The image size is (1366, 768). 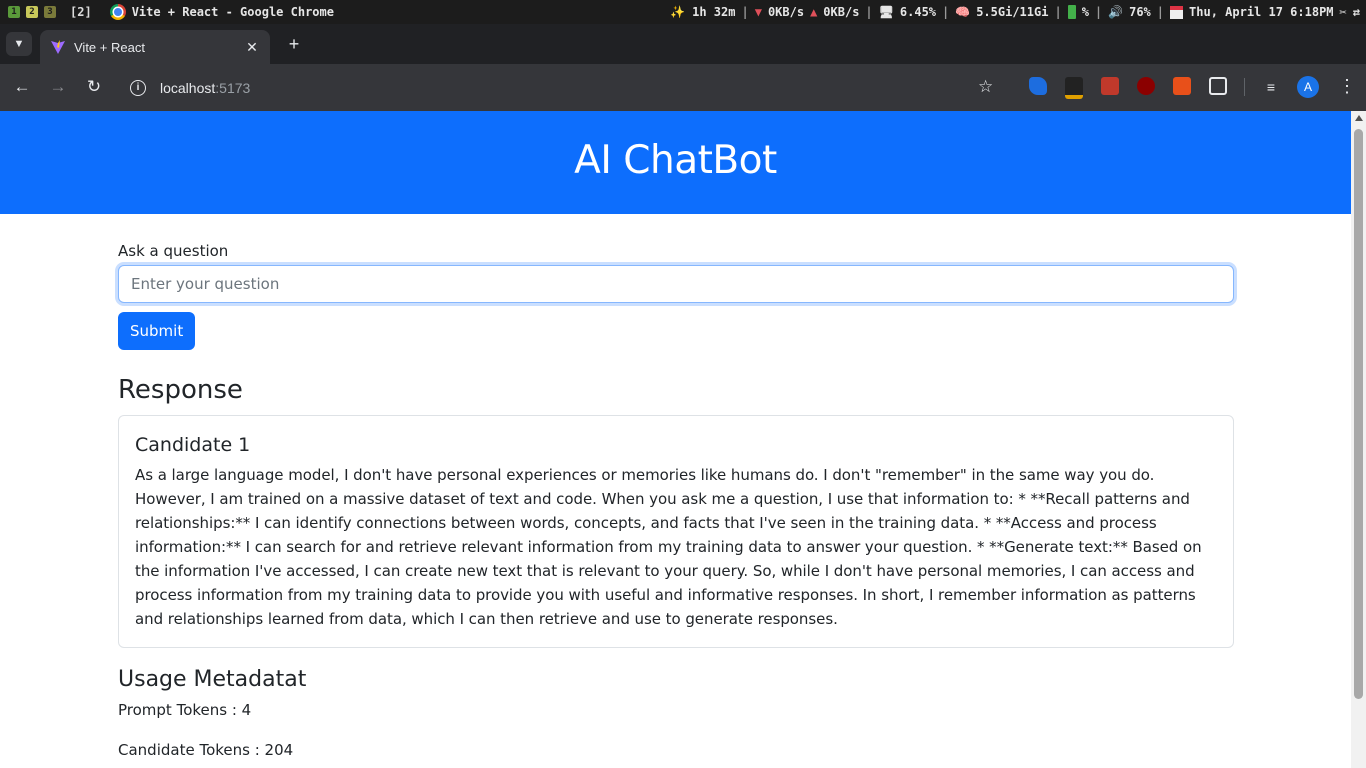 What do you see at coordinates (193, 445) in the screenshot?
I see `candidate-title: Candidate 1` at bounding box center [193, 445].